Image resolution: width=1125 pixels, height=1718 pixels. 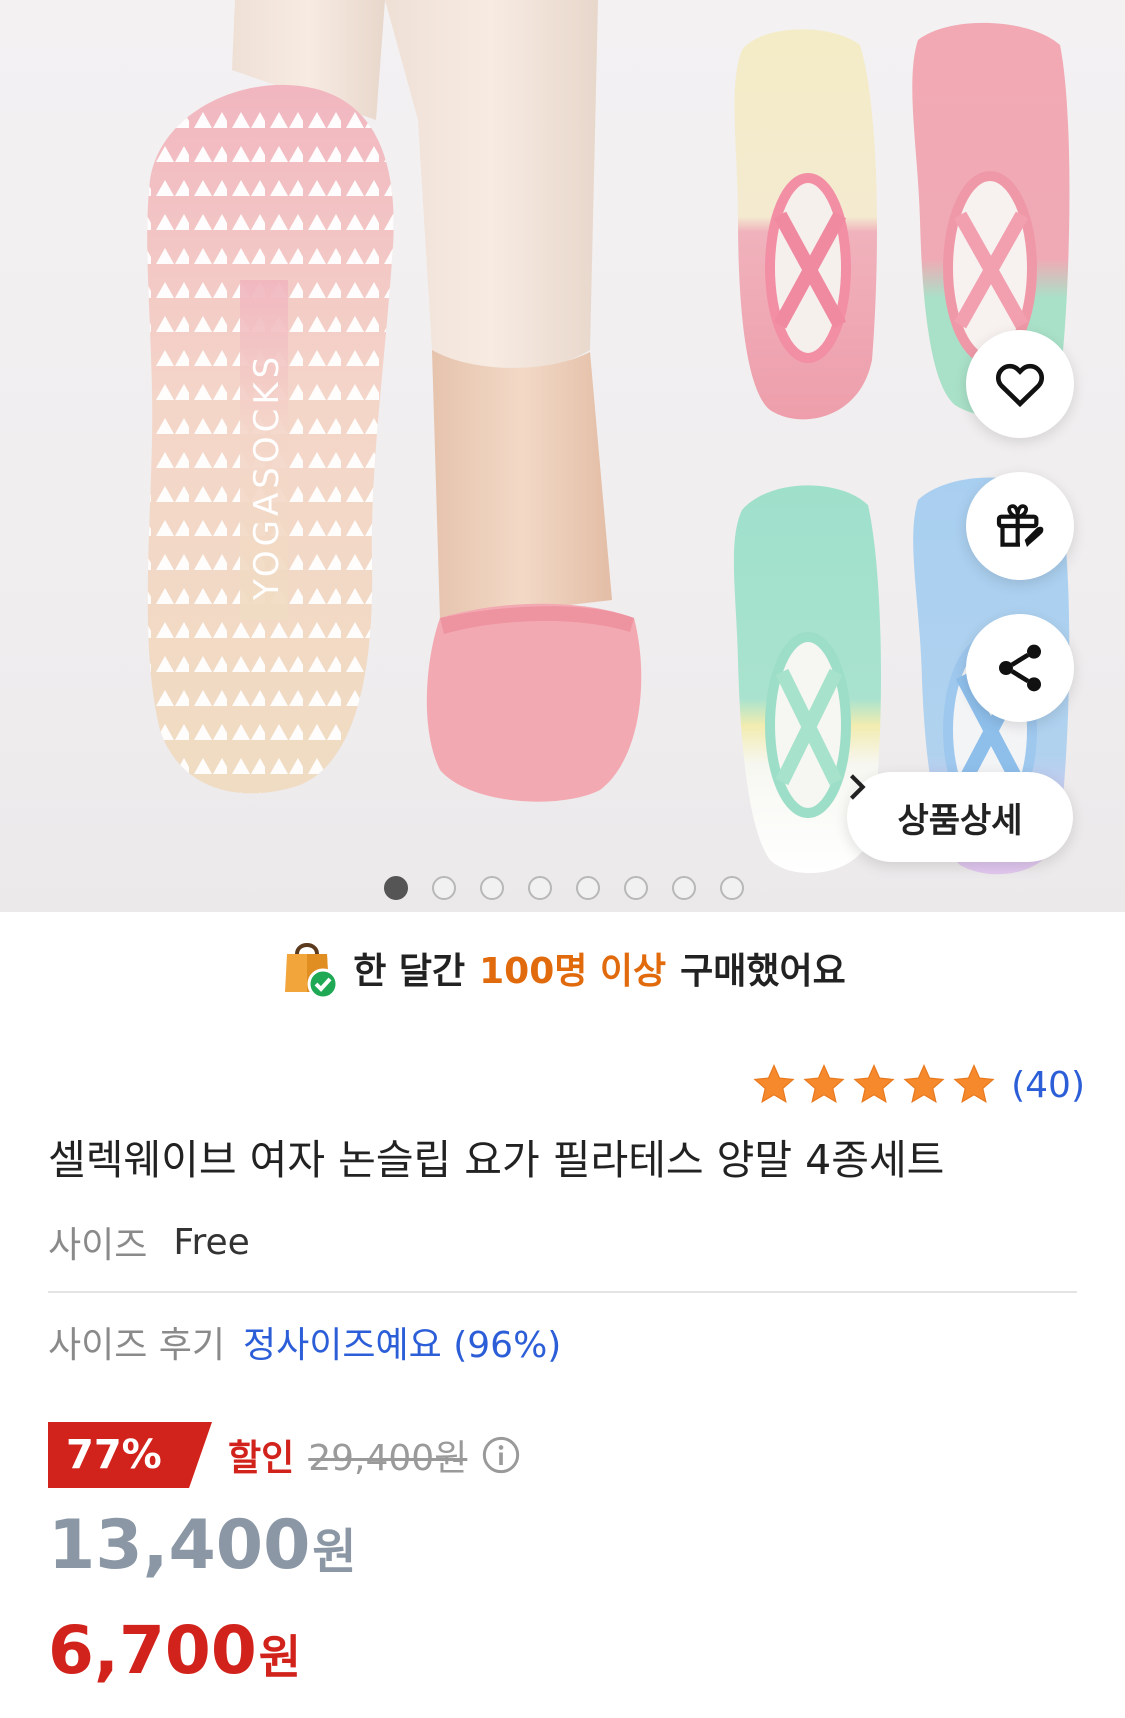 I want to click on carousel-indicator, so click(x=562, y=888).